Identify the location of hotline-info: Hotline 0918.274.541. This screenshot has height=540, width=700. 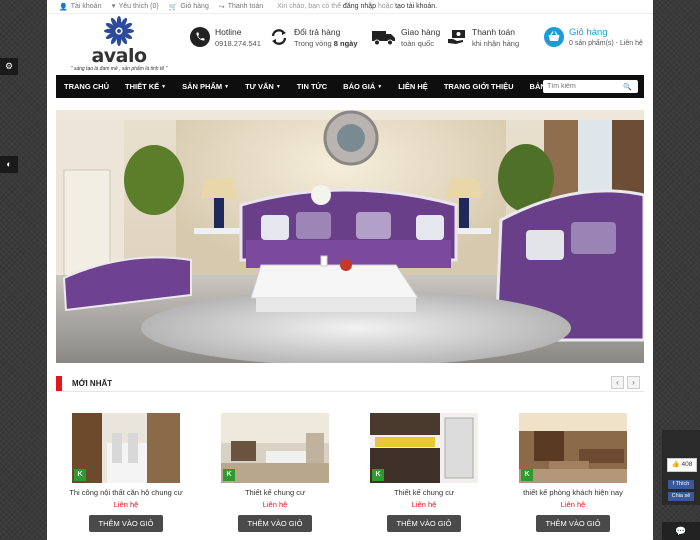
(225, 38).